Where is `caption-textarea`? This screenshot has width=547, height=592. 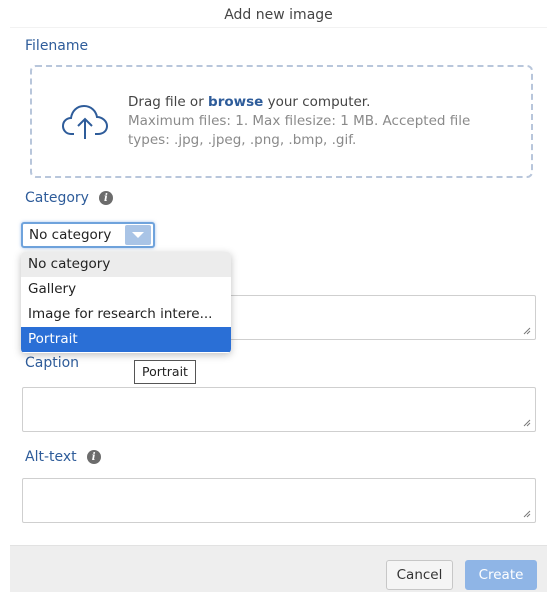
caption-textarea is located at coordinates (279, 409).